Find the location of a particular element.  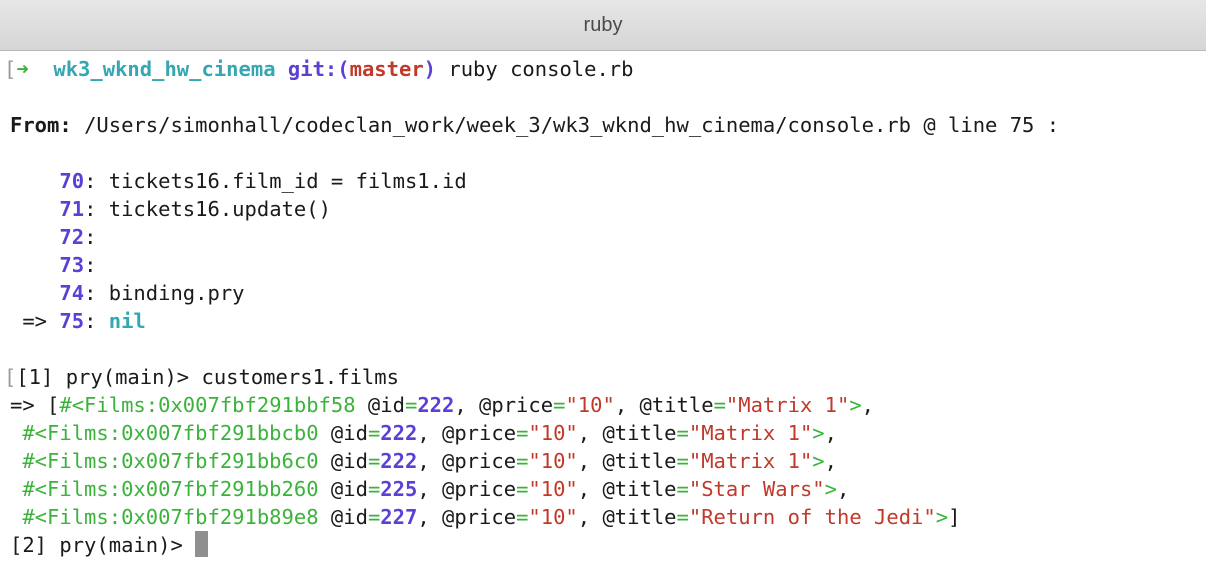

from-label: From: is located at coordinates (41, 125).